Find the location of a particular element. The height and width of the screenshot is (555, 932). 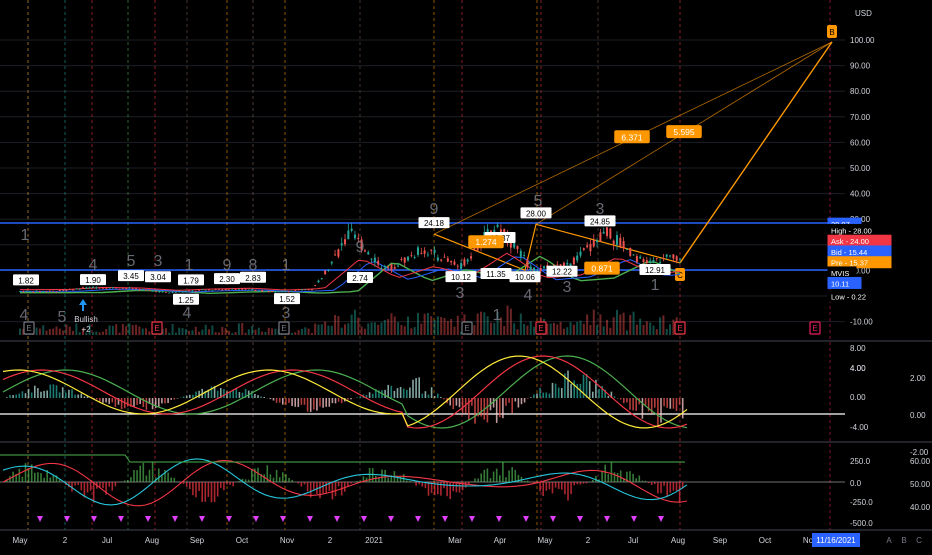

oscillator-pane: 250.00.0-250.0-500.060.0050.0040.00 is located at coordinates (465, 491).